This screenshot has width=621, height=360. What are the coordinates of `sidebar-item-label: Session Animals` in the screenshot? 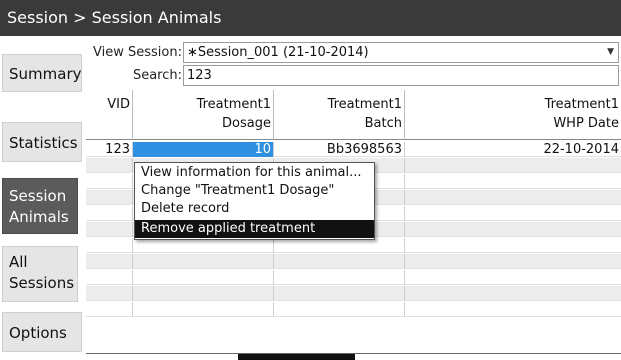 It's located at (39, 206).